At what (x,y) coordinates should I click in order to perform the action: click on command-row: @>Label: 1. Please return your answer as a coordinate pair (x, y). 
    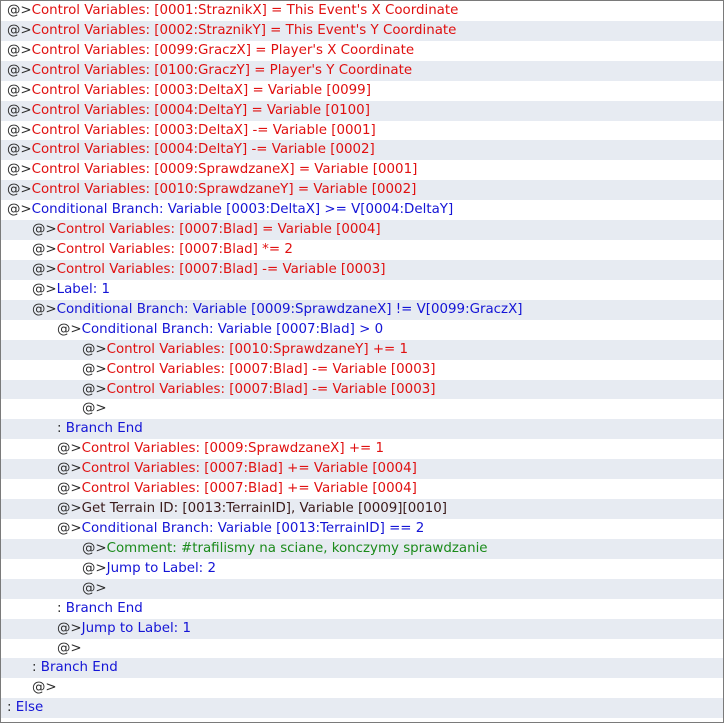
    Looking at the image, I should click on (362, 290).